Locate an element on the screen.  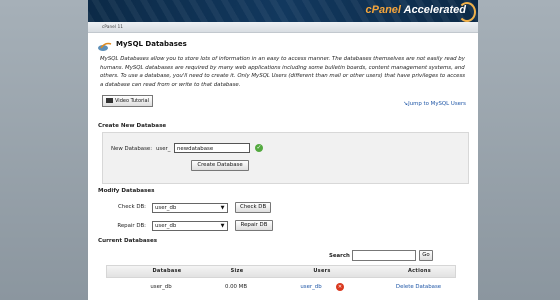
cell-database: user_db is located at coordinates (161, 287).